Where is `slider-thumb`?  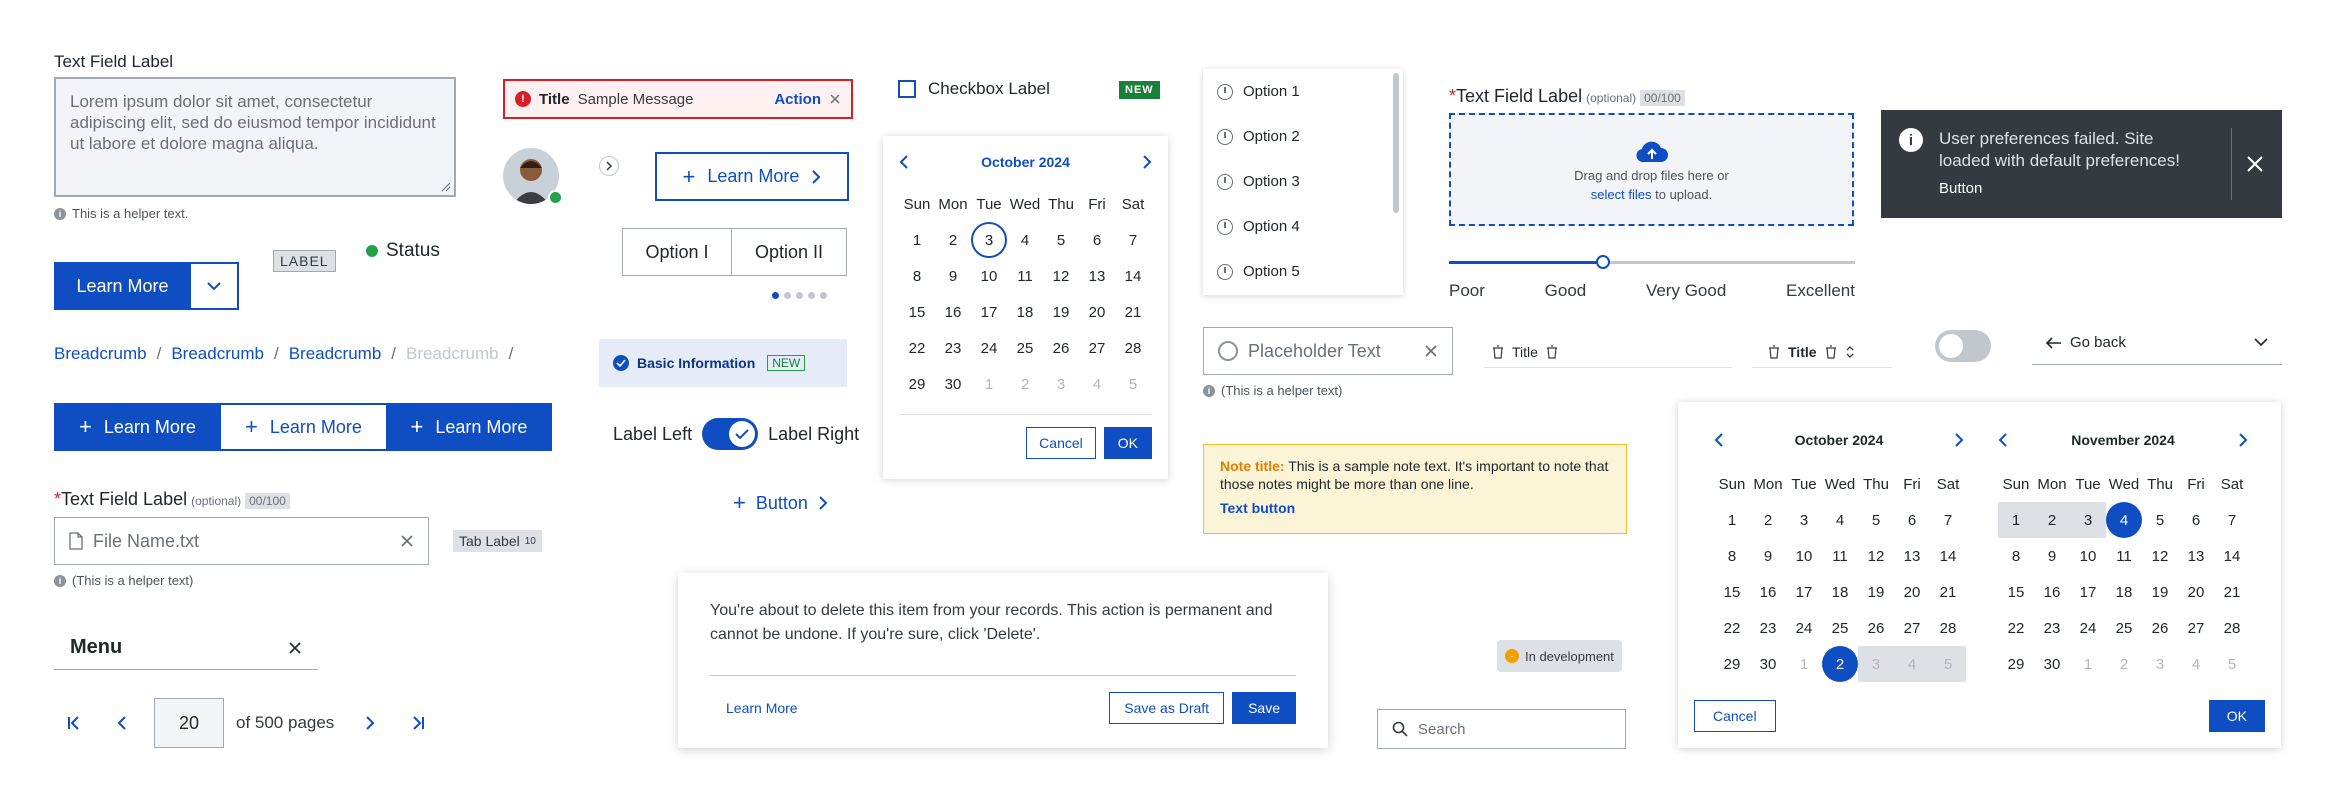 slider-thumb is located at coordinates (1603, 262).